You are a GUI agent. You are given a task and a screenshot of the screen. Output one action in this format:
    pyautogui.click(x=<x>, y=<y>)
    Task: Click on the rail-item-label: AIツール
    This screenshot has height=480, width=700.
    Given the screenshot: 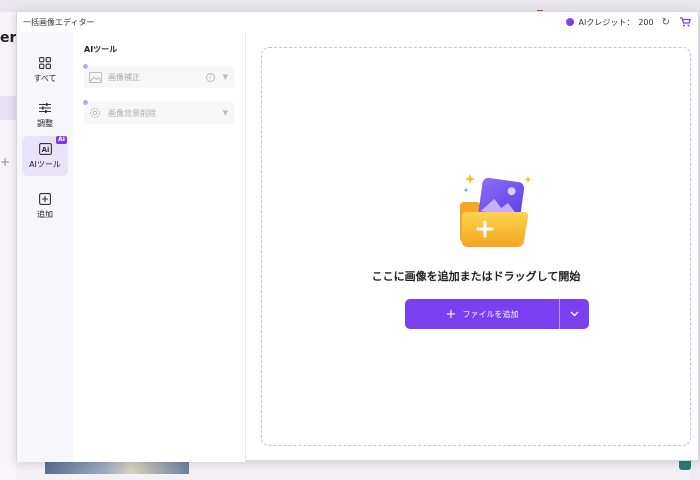 What is the action you would take?
    pyautogui.click(x=45, y=164)
    